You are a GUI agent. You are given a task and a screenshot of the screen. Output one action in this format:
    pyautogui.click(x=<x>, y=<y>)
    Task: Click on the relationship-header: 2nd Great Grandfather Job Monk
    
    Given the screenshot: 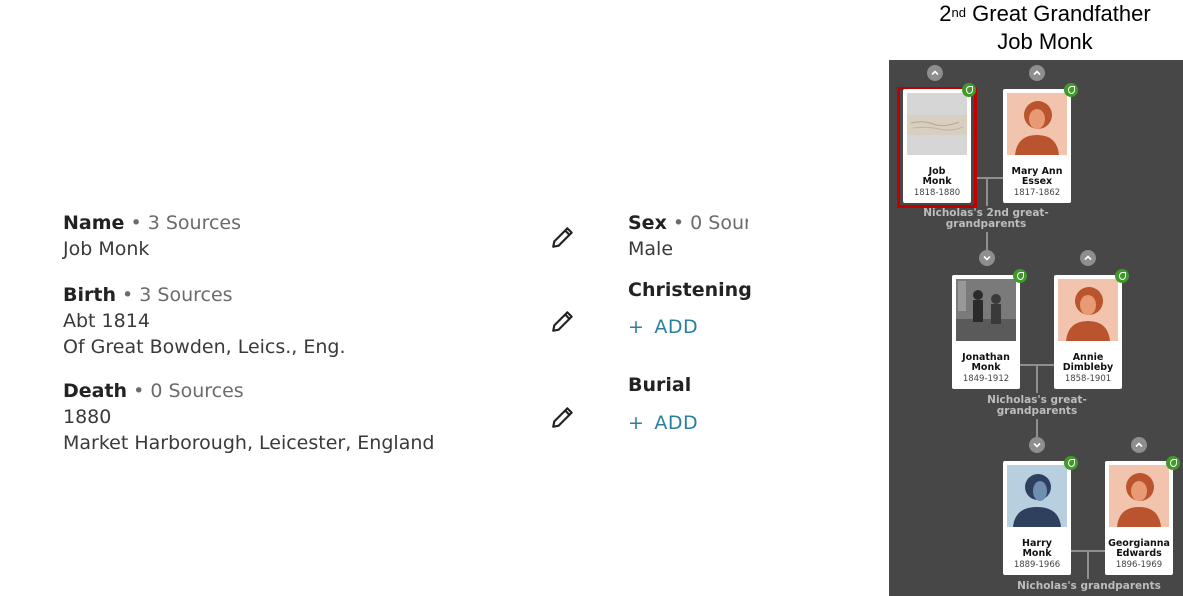 What is the action you would take?
    pyautogui.click(x=1041, y=28)
    